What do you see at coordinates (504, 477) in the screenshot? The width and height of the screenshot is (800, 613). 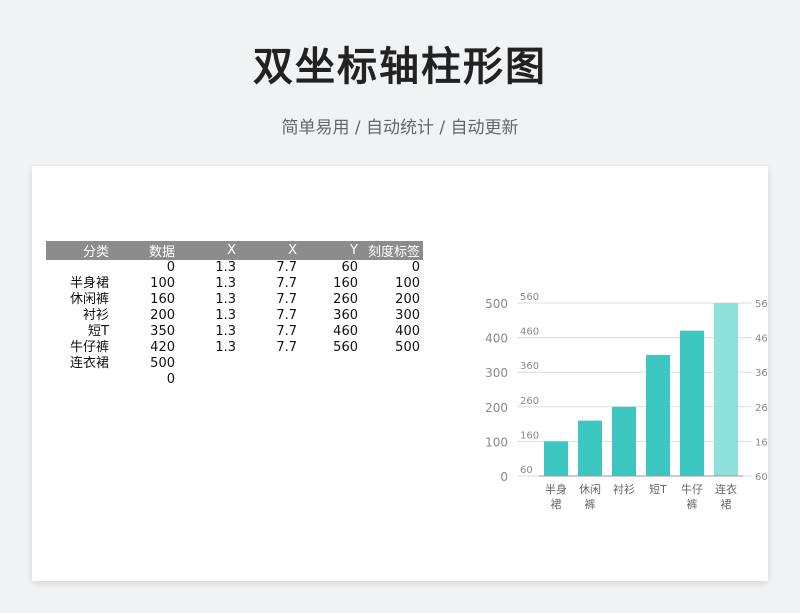 I see `left-tick-label: 0` at bounding box center [504, 477].